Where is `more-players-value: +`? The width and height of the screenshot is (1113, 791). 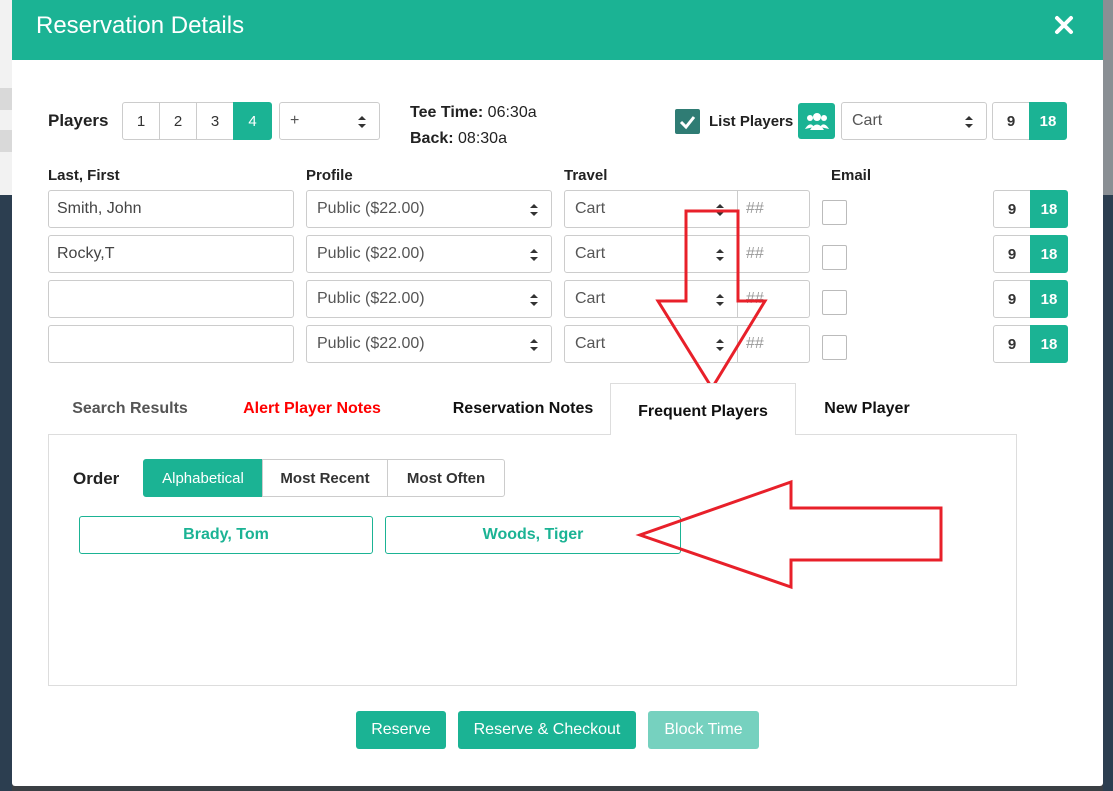 more-players-value: + is located at coordinates (295, 120).